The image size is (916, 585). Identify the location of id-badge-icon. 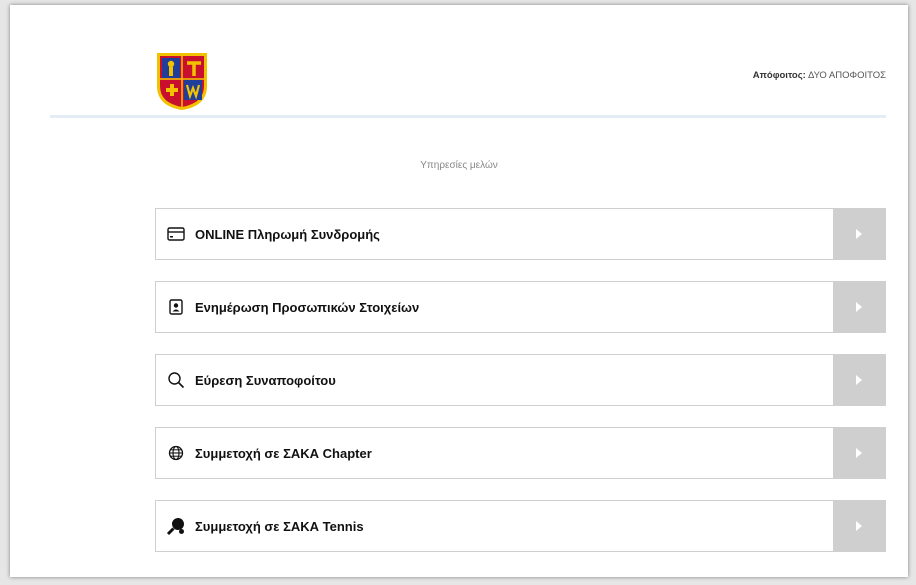
(176, 307).